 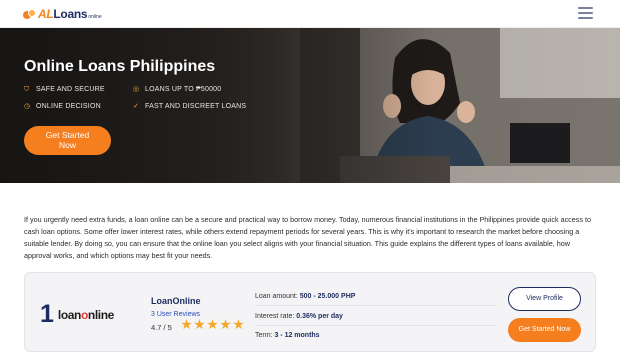 I want to click on logo-text-al: AL, so click(x=46, y=14).